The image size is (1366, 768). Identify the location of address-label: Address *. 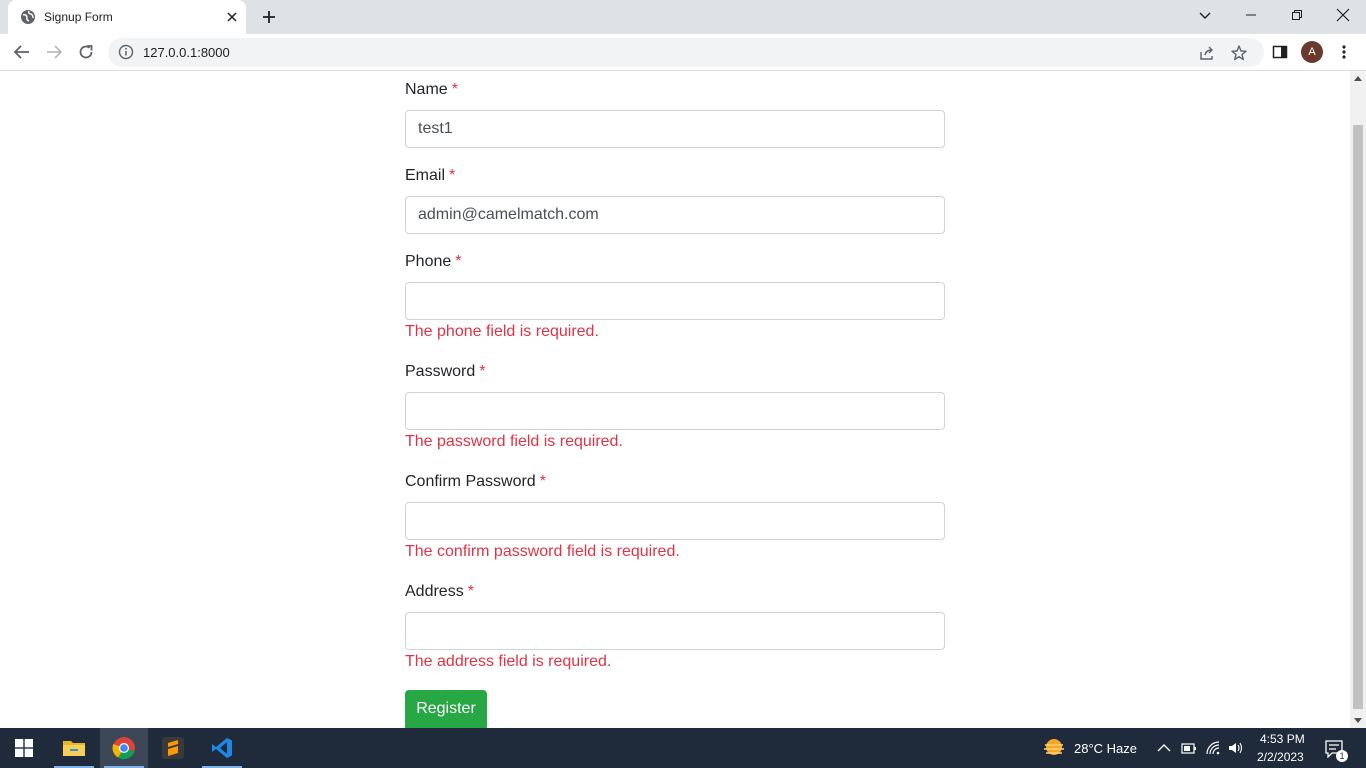
(439, 591).